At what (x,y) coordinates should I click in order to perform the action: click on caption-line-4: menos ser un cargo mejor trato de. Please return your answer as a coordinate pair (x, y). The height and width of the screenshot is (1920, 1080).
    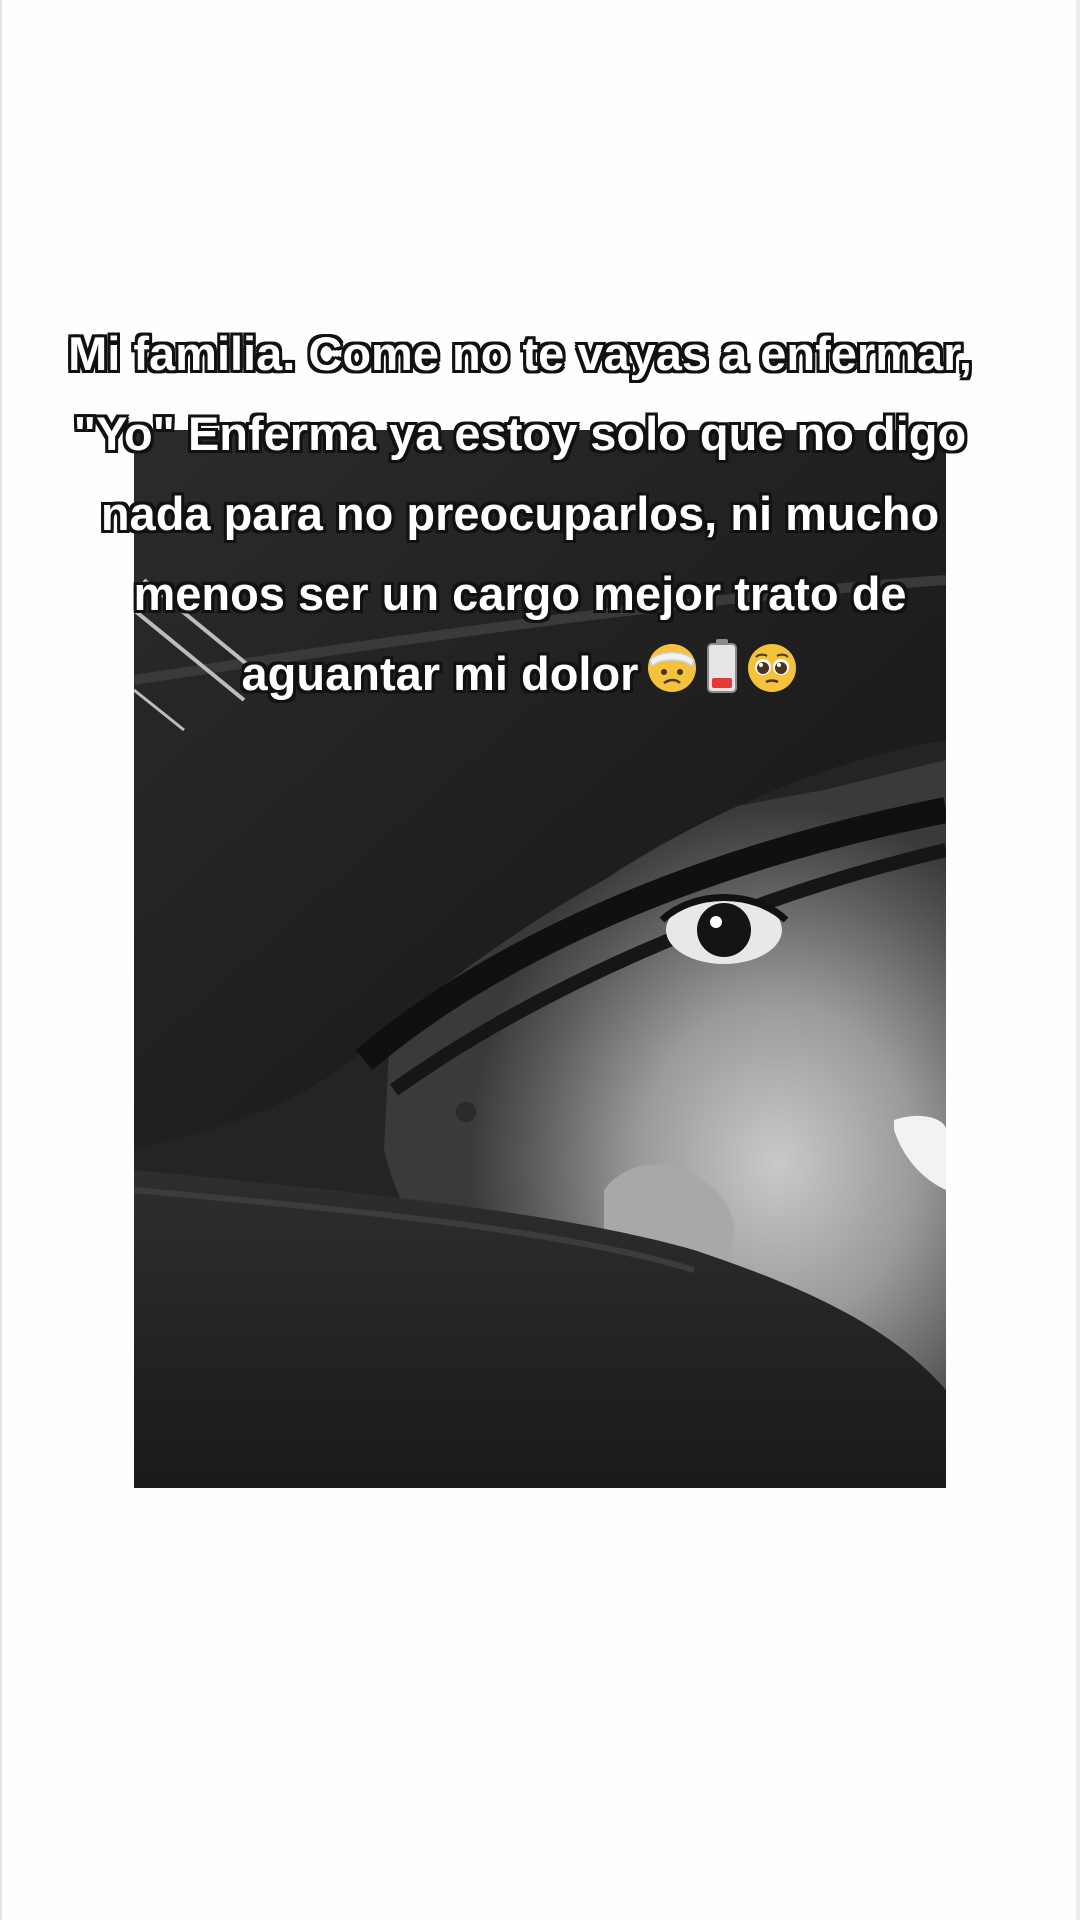
    Looking at the image, I should click on (520, 593).